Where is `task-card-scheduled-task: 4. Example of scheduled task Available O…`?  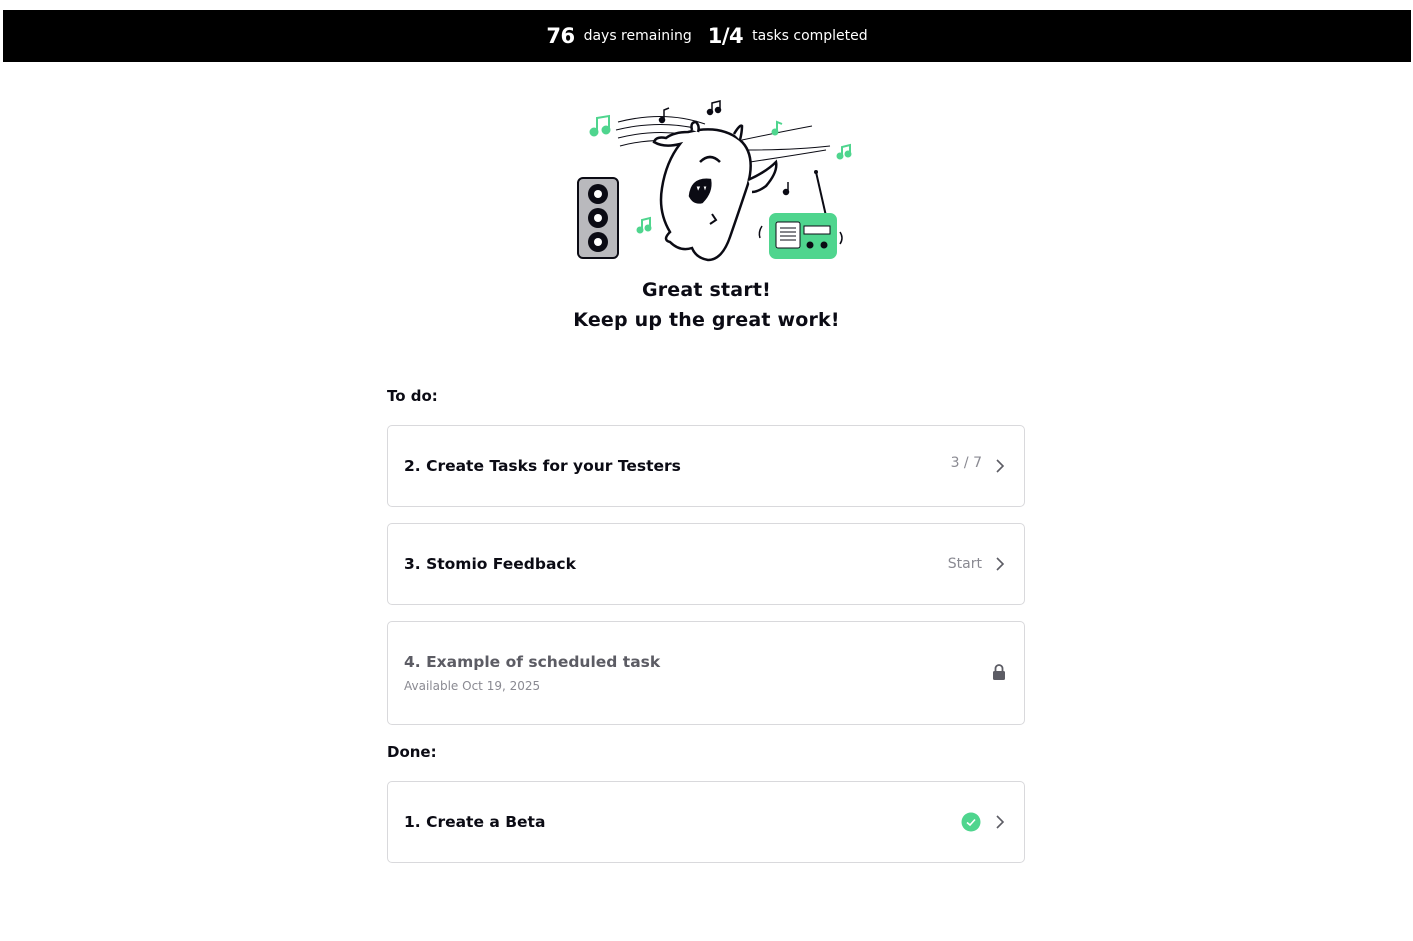 task-card-scheduled-task: 4. Example of scheduled task Available O… is located at coordinates (706, 673).